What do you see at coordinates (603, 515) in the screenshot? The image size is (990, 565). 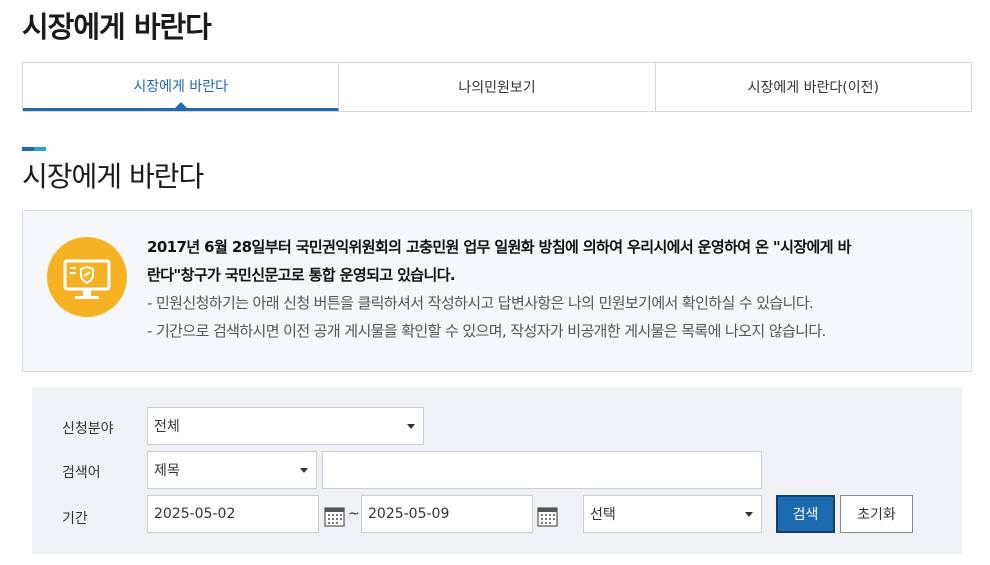 I see `period-select-value: 선택` at bounding box center [603, 515].